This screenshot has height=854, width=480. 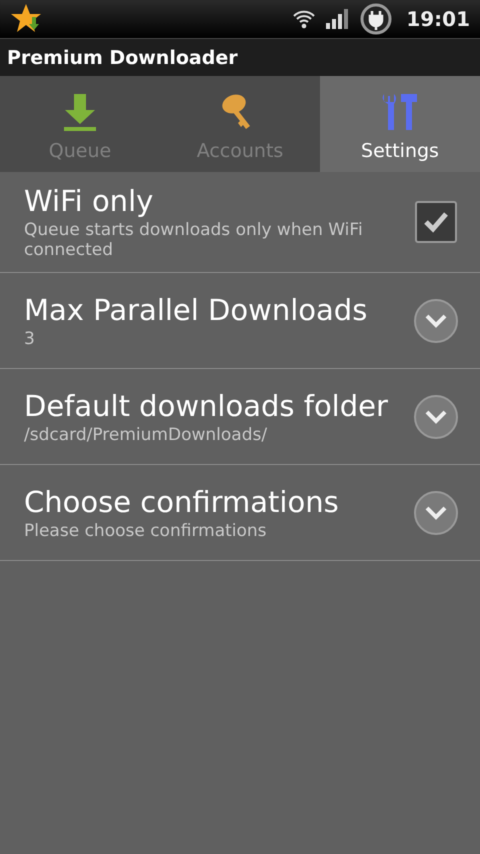 What do you see at coordinates (304, 19) in the screenshot?
I see `wifi-icon` at bounding box center [304, 19].